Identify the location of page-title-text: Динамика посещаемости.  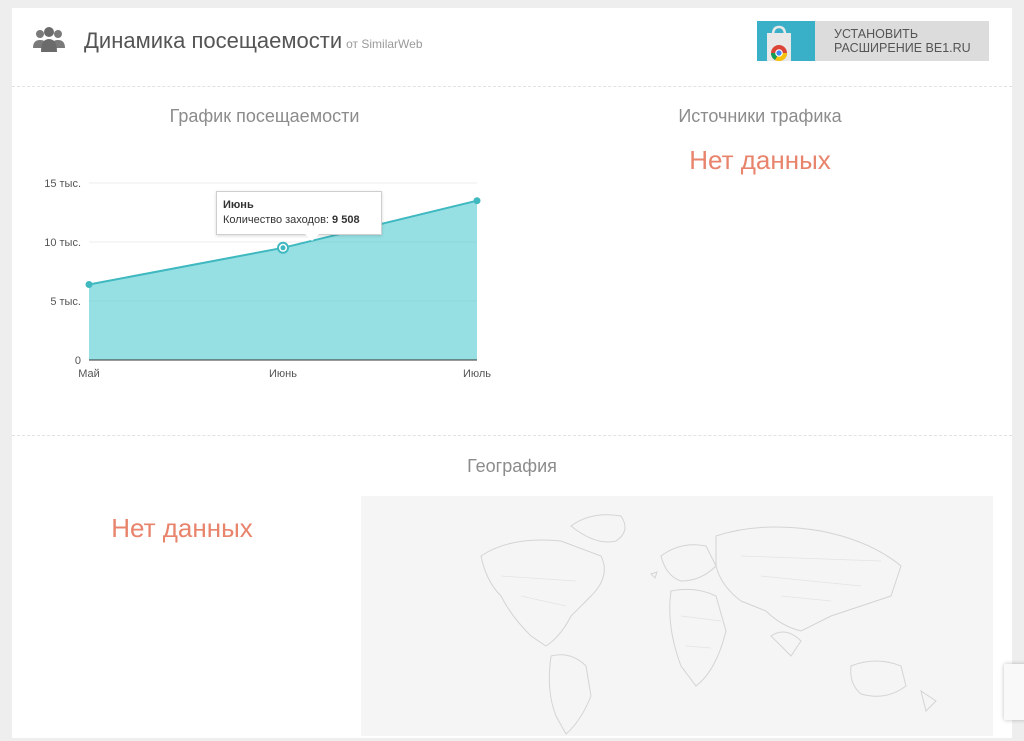
(213, 40).